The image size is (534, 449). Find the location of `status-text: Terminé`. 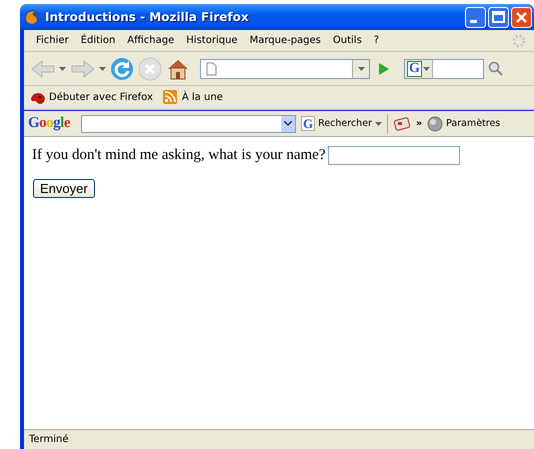

status-text: Terminé is located at coordinates (49, 439).